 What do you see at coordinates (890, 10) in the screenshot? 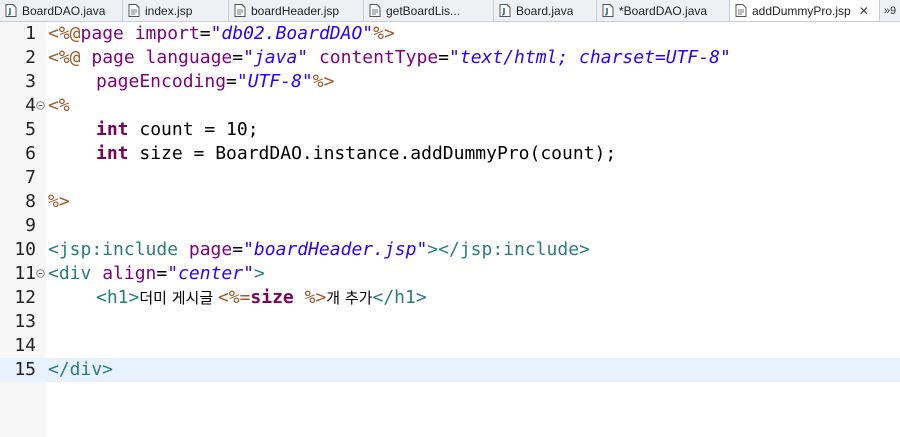
I see `tab-overflow-button: »9` at bounding box center [890, 10].